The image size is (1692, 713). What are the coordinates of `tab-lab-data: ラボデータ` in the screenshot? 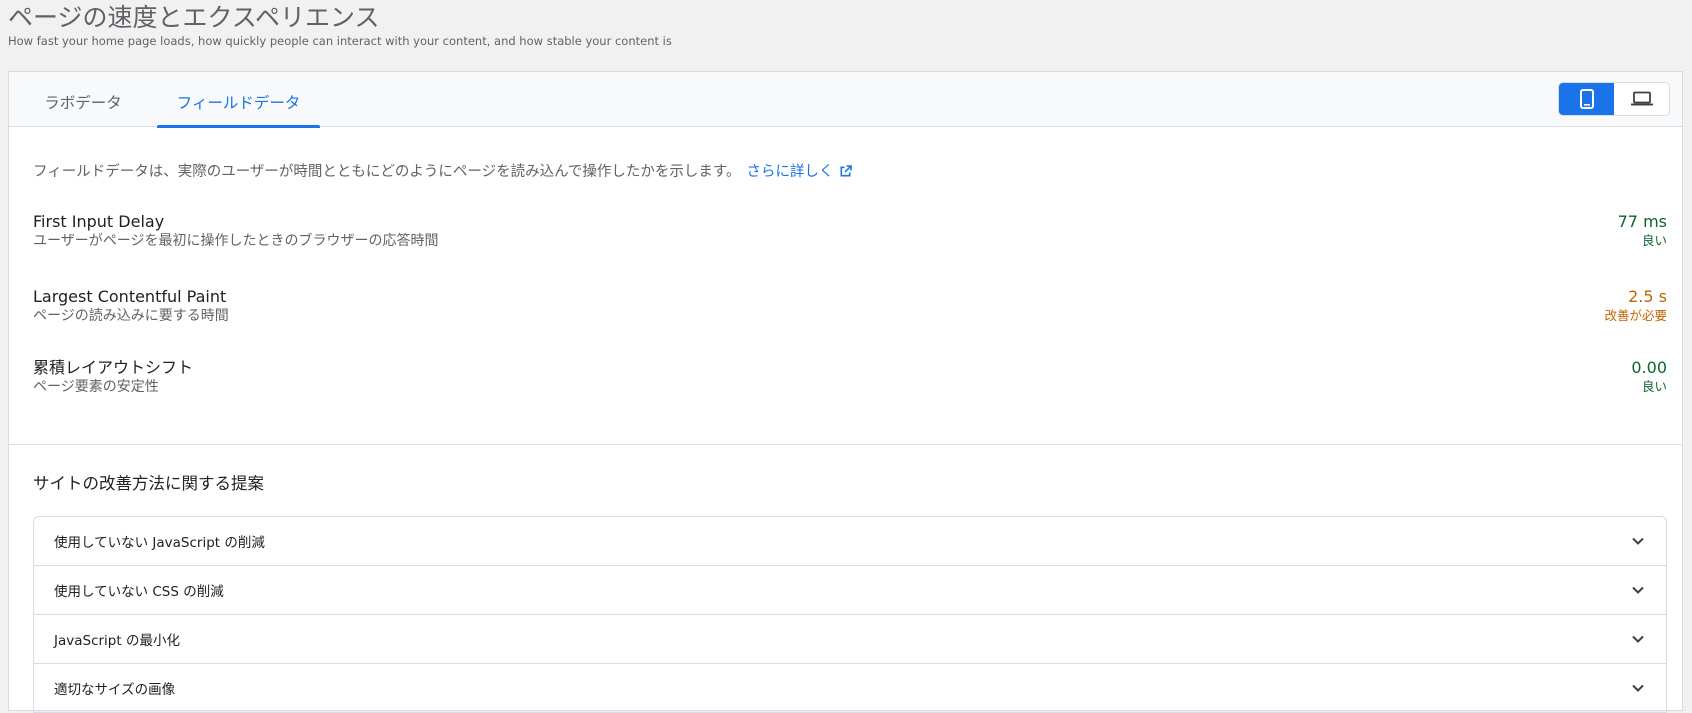 It's located at (83, 99).